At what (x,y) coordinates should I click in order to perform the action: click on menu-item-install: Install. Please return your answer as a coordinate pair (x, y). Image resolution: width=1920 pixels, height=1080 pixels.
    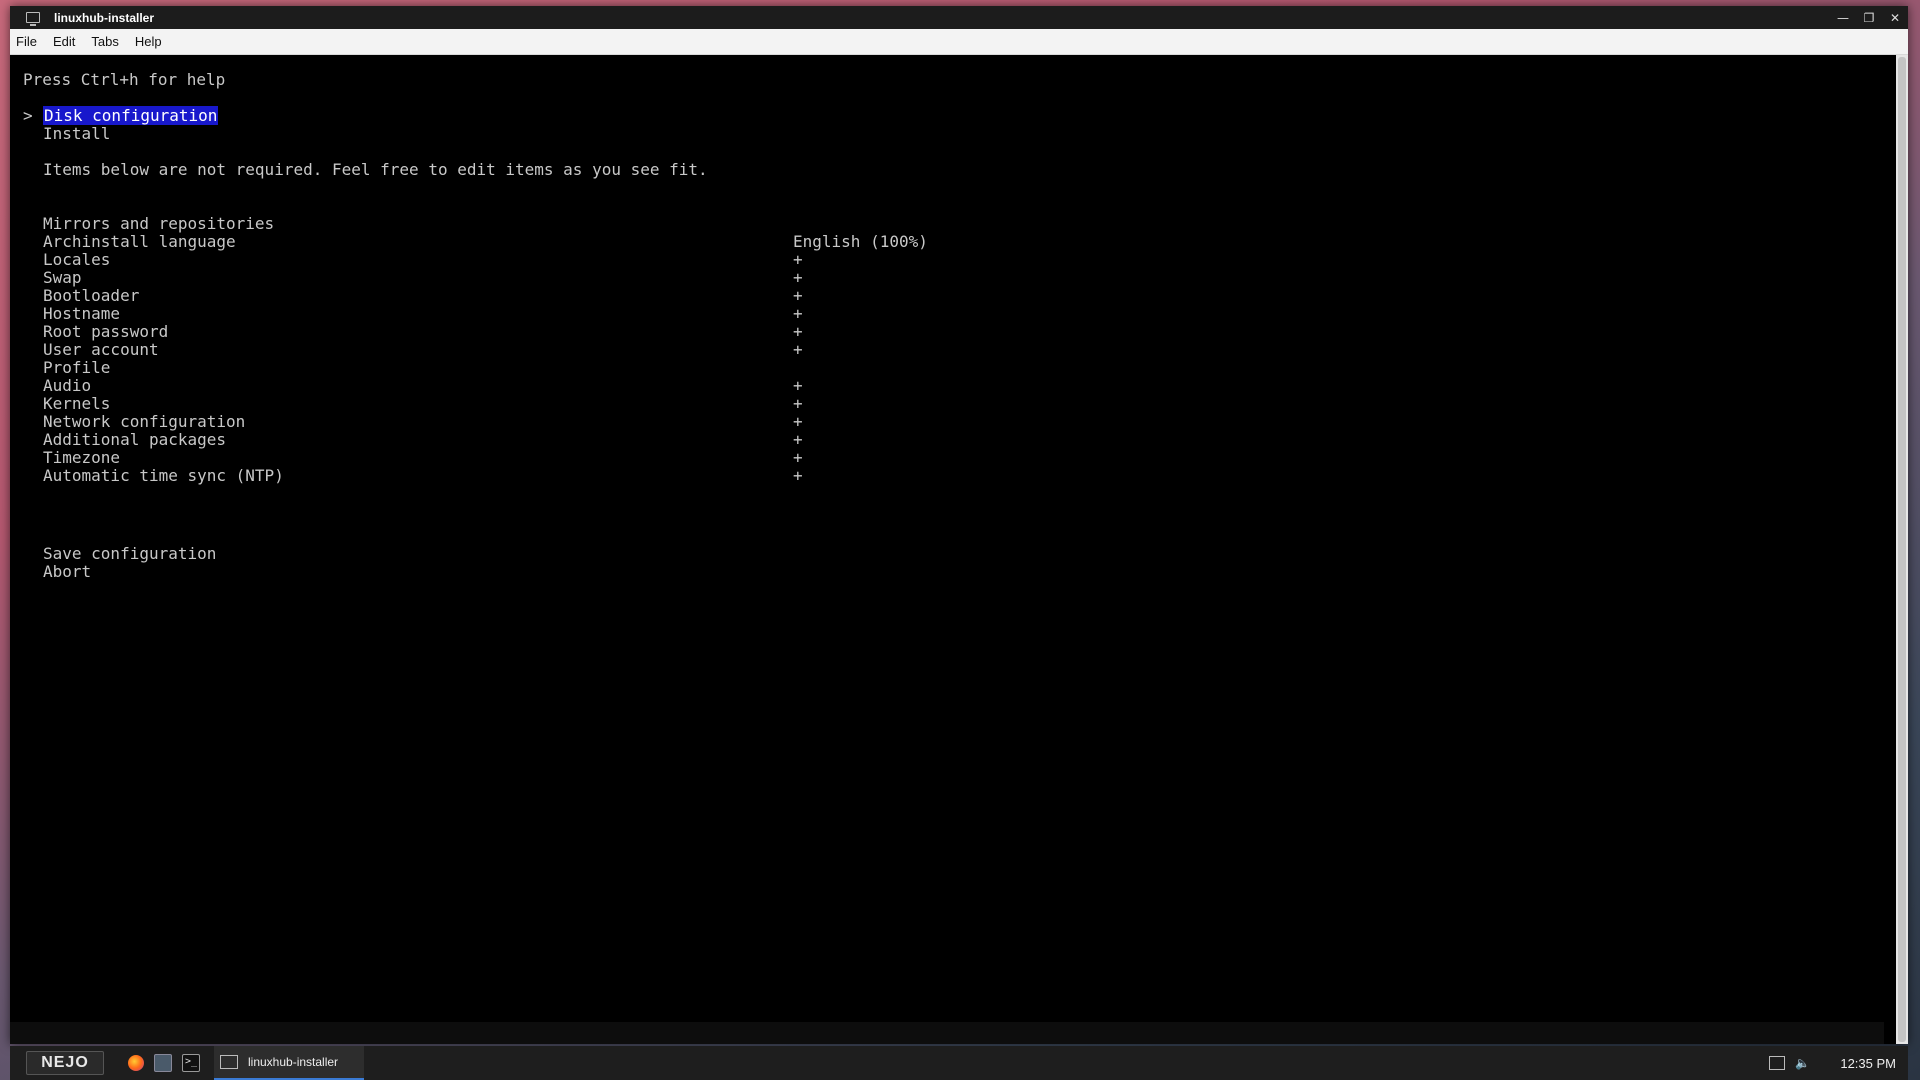
    Looking at the image, I should click on (76, 134).